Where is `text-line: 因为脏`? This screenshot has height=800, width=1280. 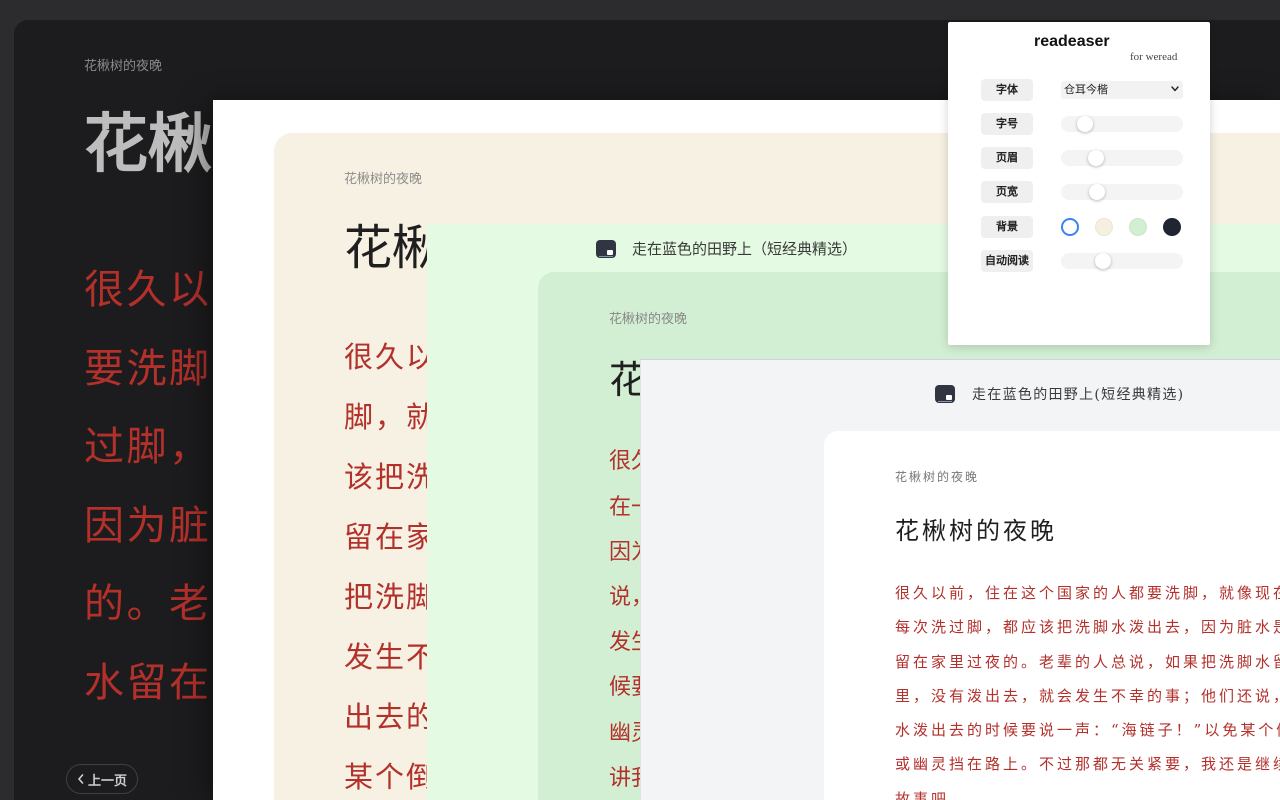
text-line: 因为脏 is located at coordinates (148, 525).